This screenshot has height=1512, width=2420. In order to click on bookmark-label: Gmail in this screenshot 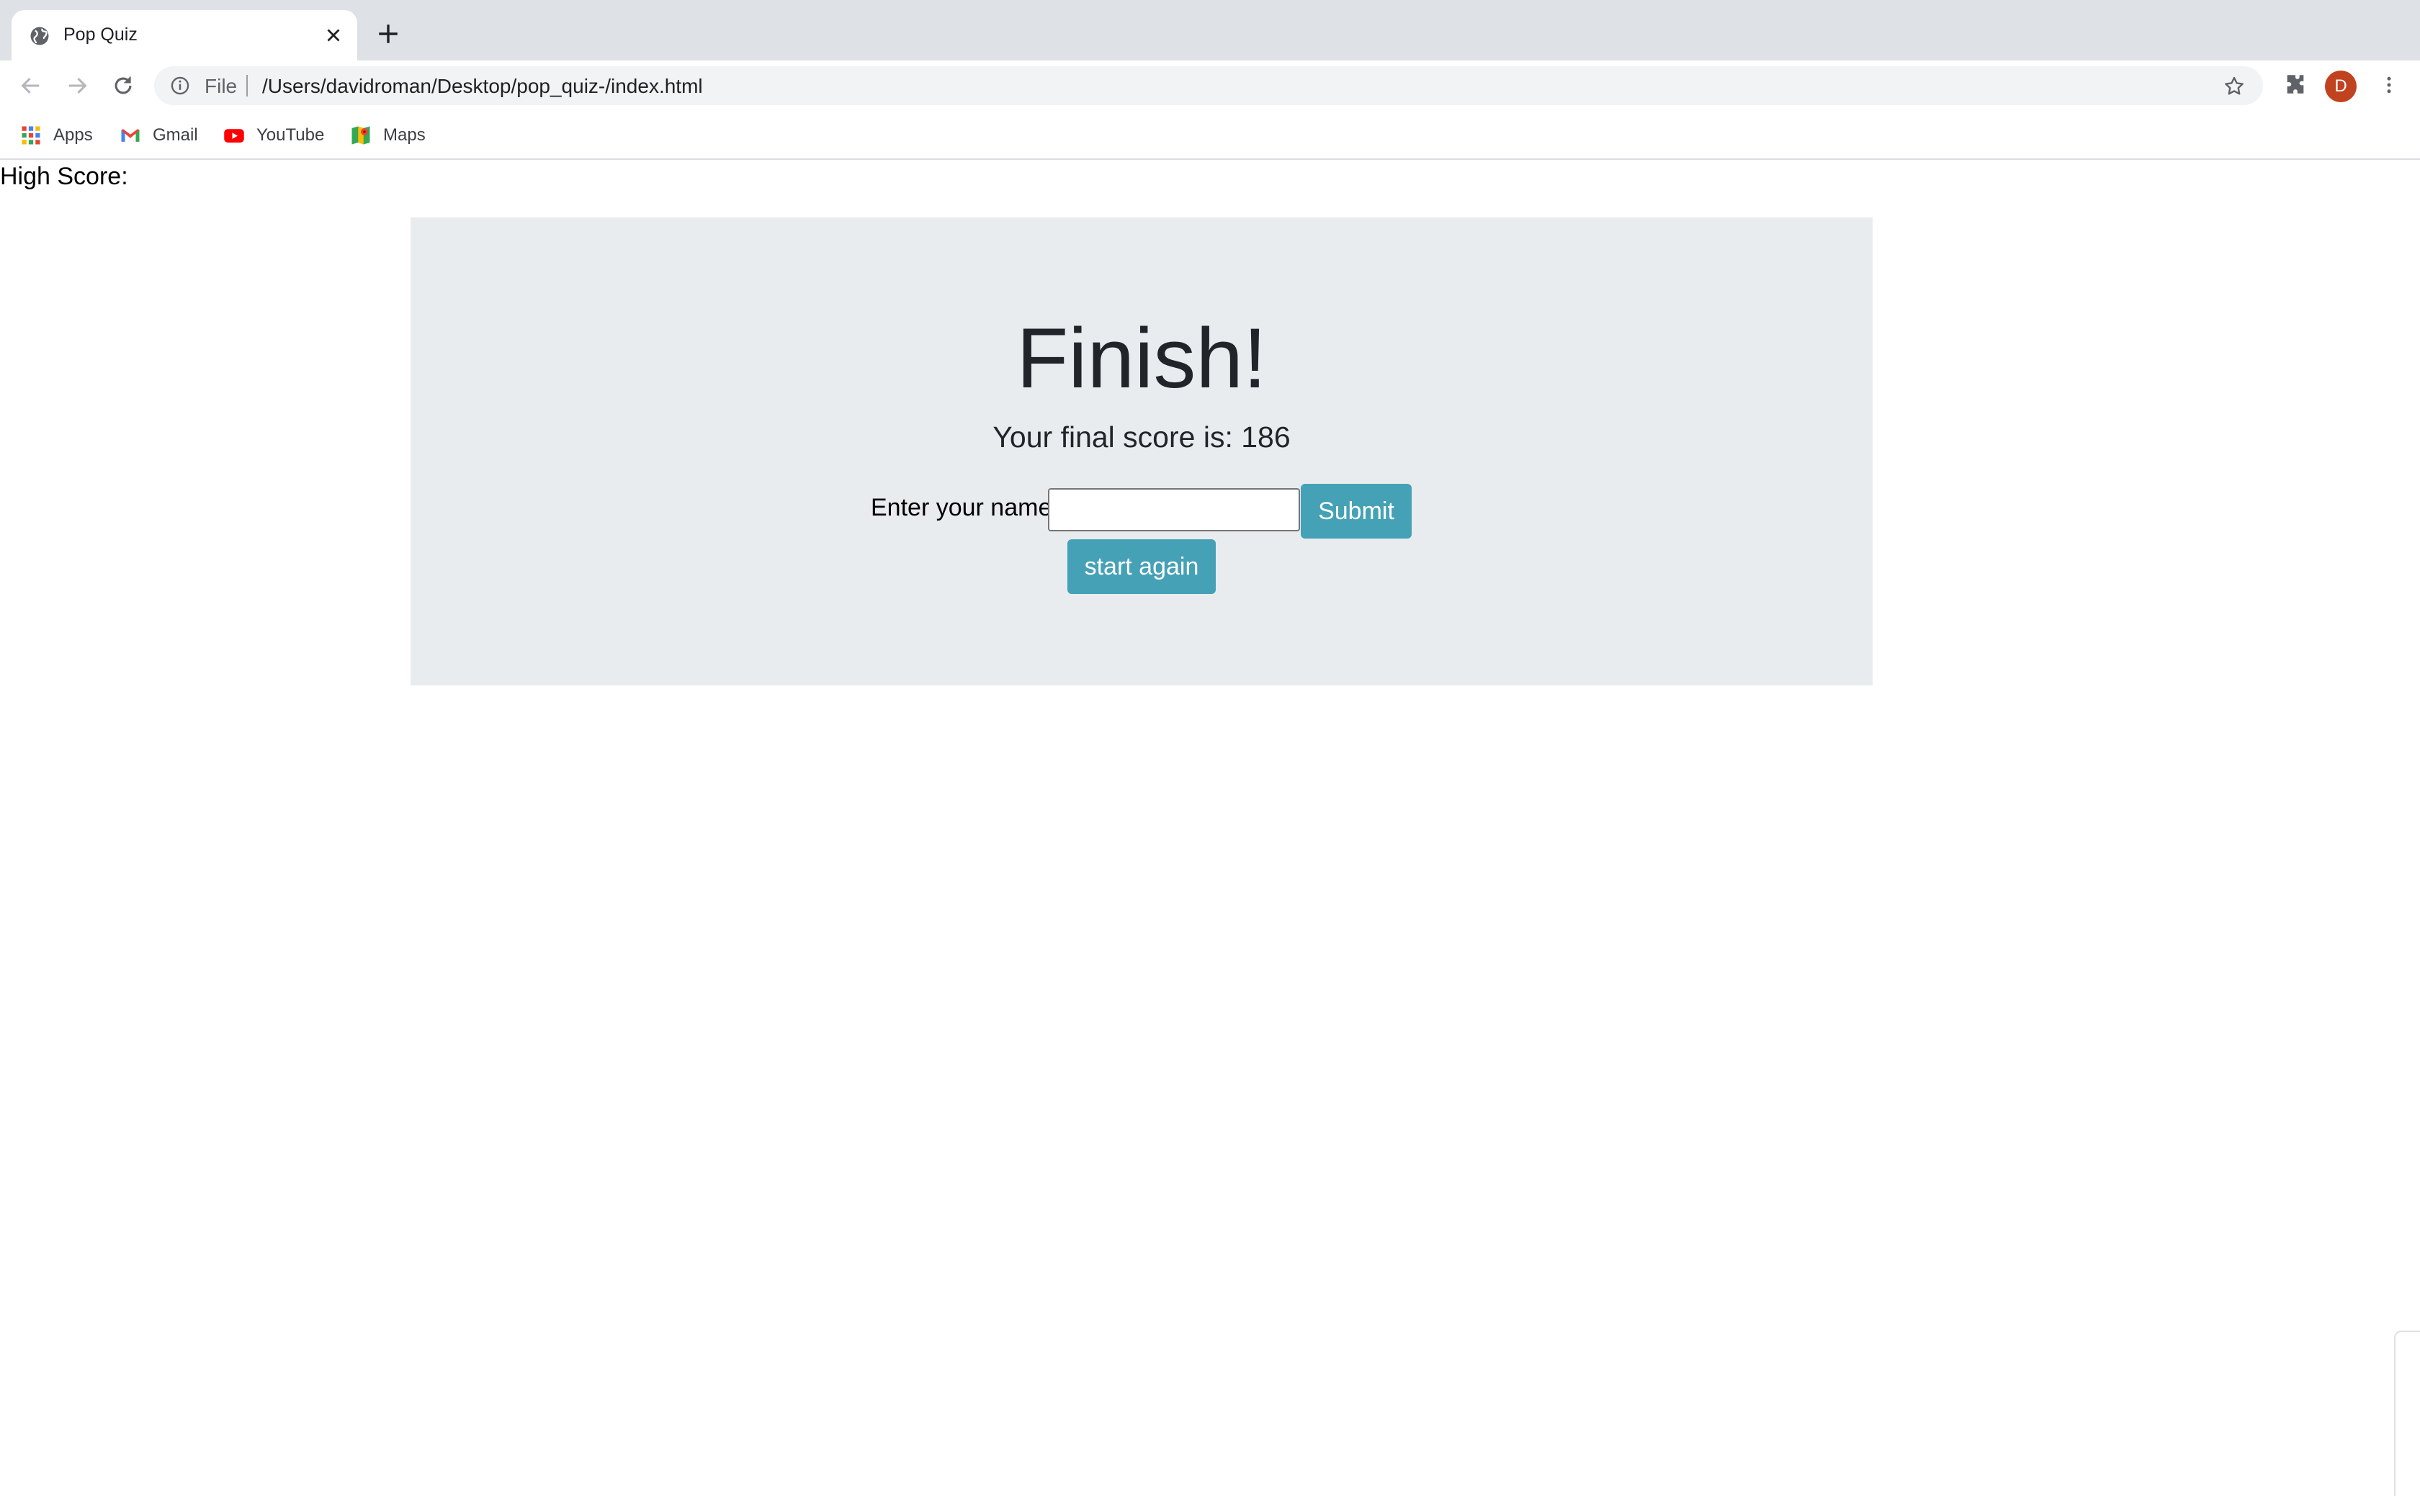, I will do `click(175, 135)`.